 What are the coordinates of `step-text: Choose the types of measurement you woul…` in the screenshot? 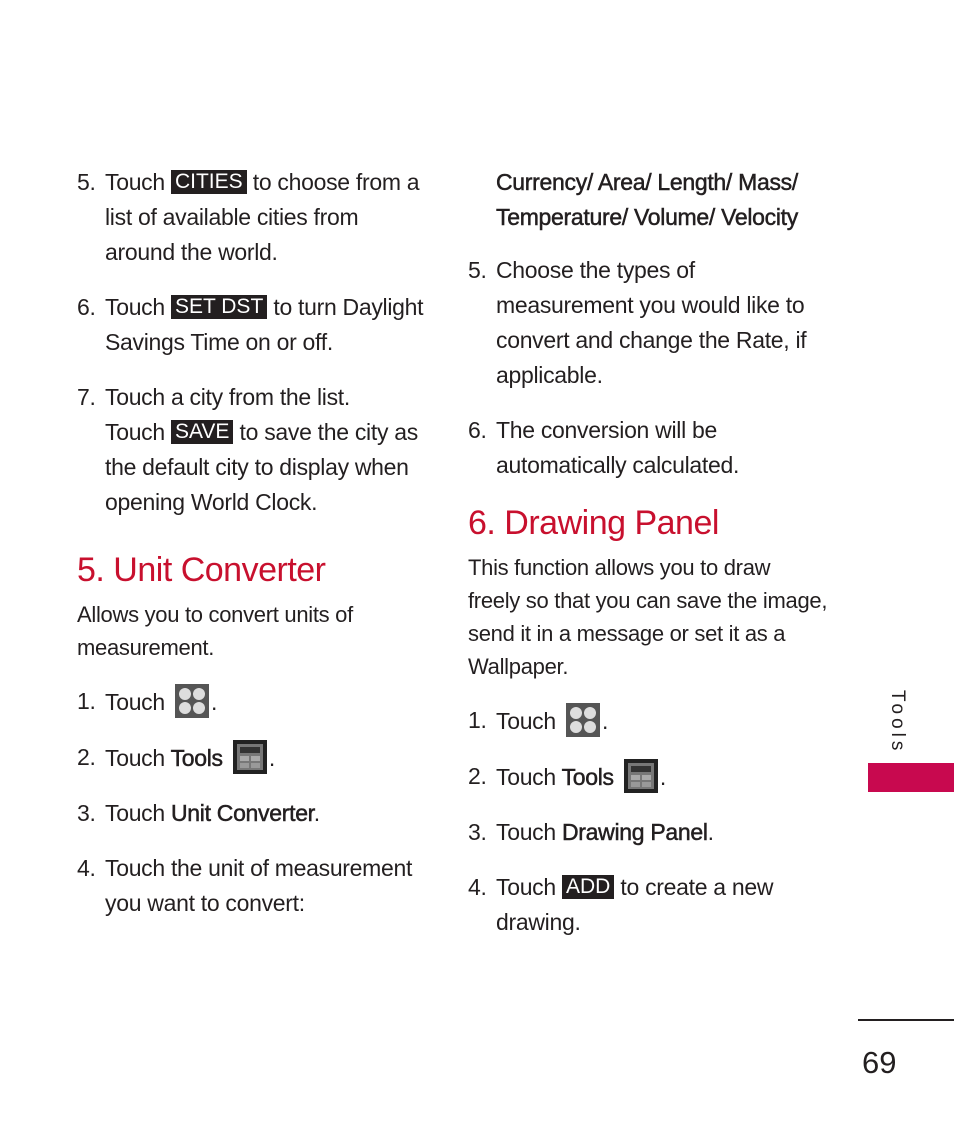 It's located at (651, 322).